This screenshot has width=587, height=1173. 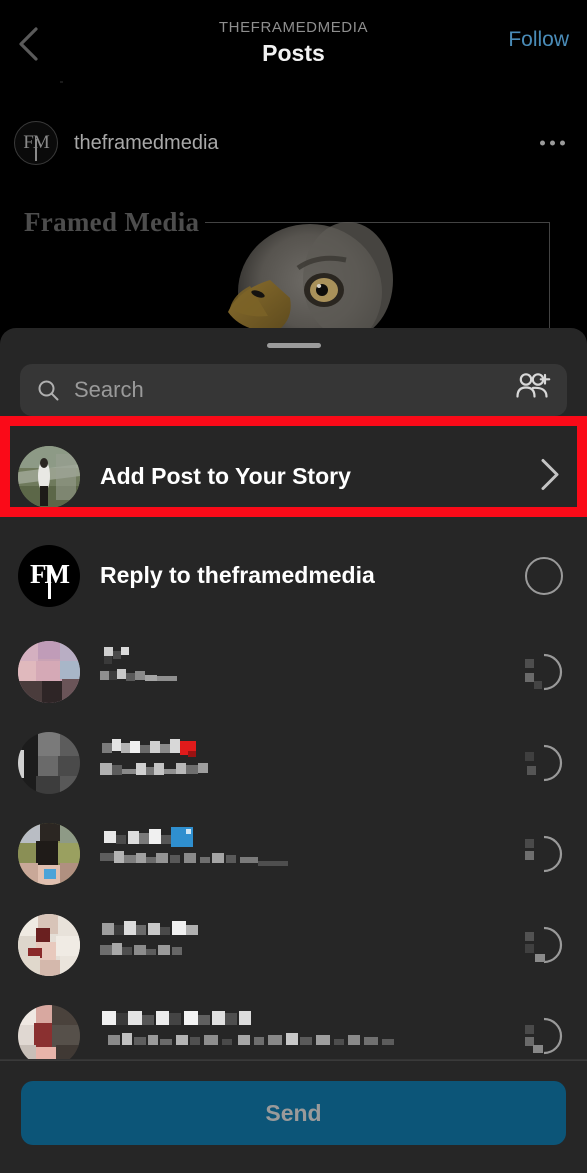 I want to click on media-rule-vertical, so click(x=549, y=283).